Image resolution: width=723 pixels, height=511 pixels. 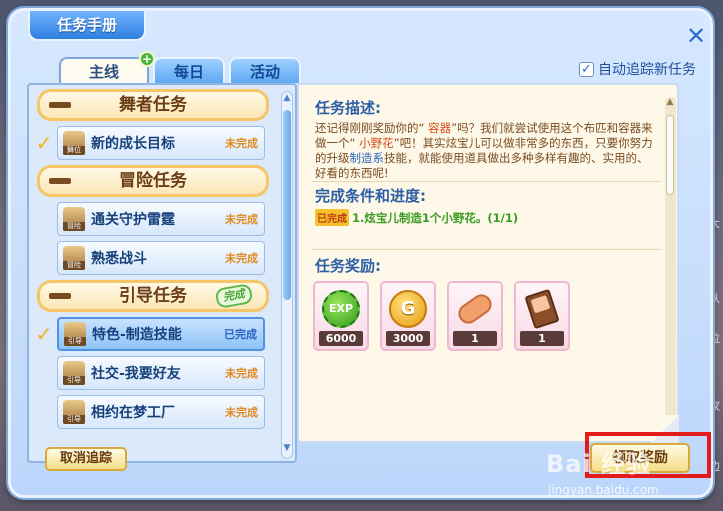 What do you see at coordinates (408, 309) in the screenshot?
I see `gold-coin-icon: G` at bounding box center [408, 309].